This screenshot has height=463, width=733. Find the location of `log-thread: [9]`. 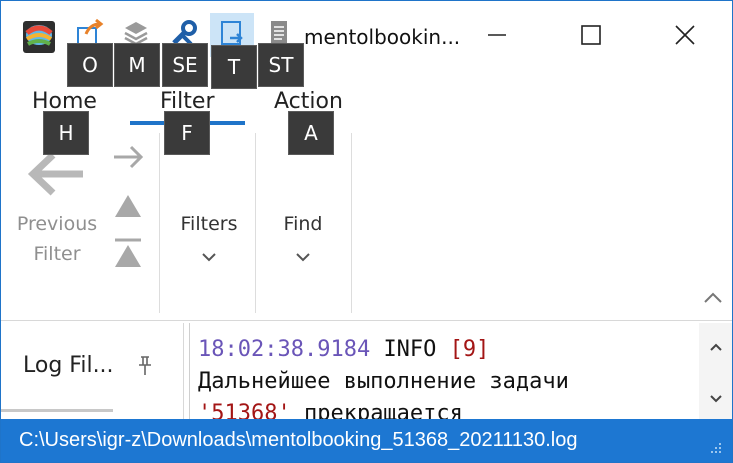

log-thread: [9] is located at coordinates (469, 349).